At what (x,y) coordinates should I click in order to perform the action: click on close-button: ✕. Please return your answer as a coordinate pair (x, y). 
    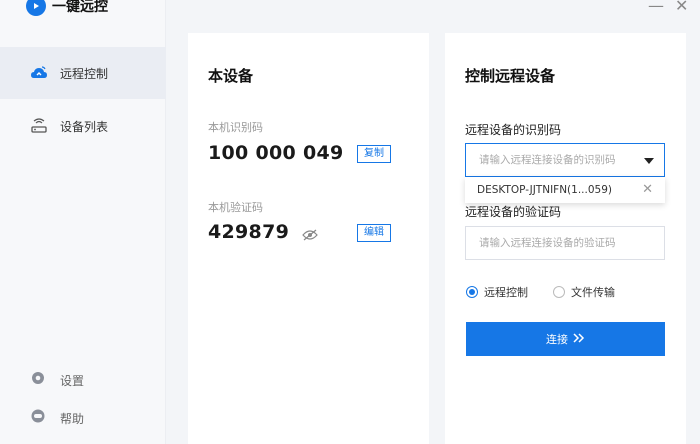
    Looking at the image, I should click on (681, 7).